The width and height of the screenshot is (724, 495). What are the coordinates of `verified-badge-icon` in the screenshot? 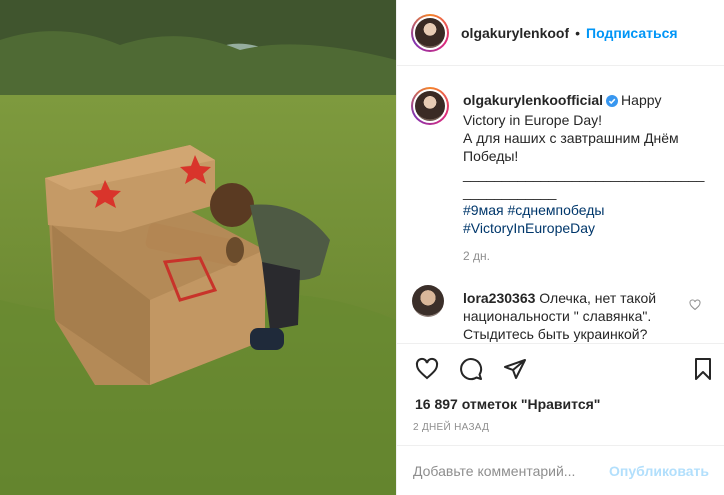 It's located at (612, 102).